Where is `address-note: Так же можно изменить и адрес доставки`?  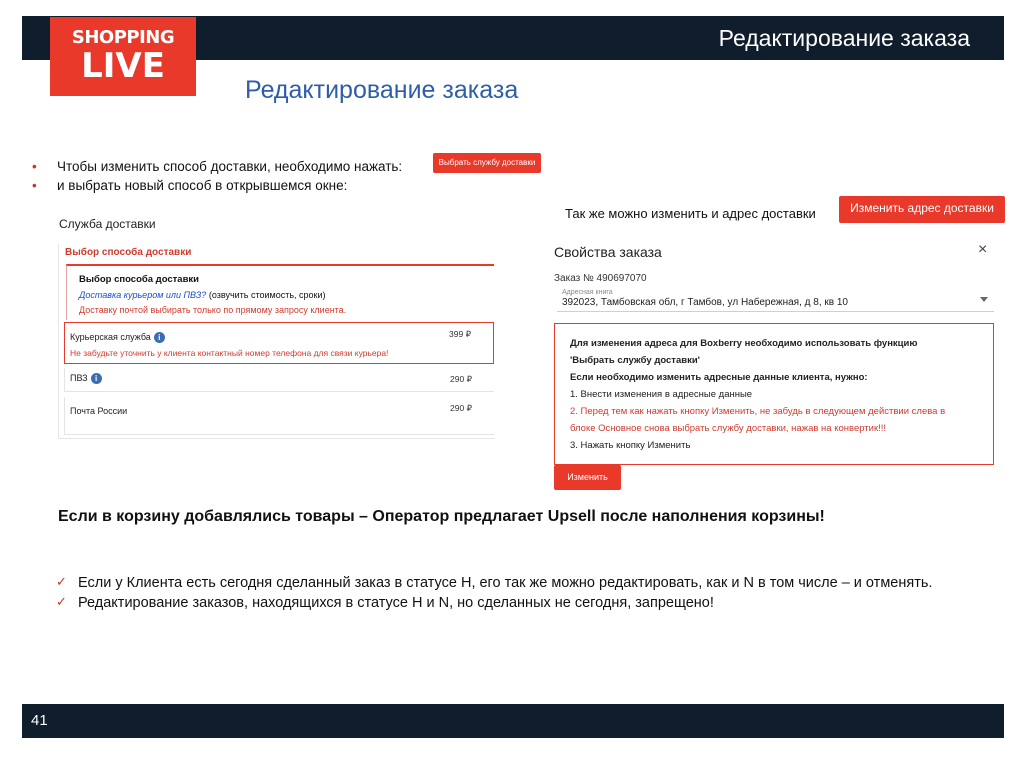 address-note: Так же можно изменить и адрес доставки is located at coordinates (690, 213).